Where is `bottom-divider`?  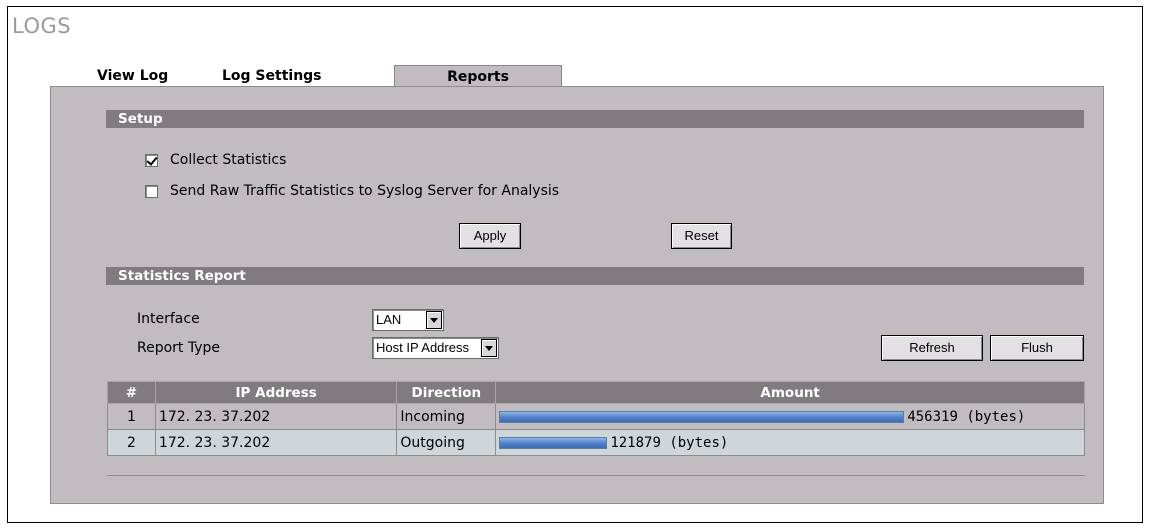 bottom-divider is located at coordinates (596, 475).